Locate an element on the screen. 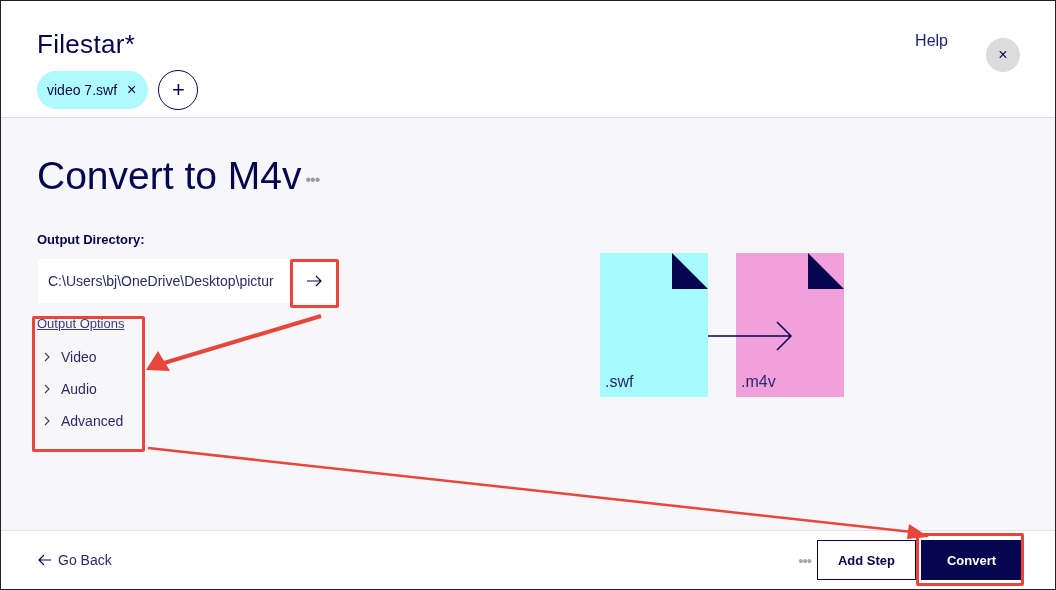 The height and width of the screenshot is (590, 1056). go-back-link: Go Back is located at coordinates (75, 560).